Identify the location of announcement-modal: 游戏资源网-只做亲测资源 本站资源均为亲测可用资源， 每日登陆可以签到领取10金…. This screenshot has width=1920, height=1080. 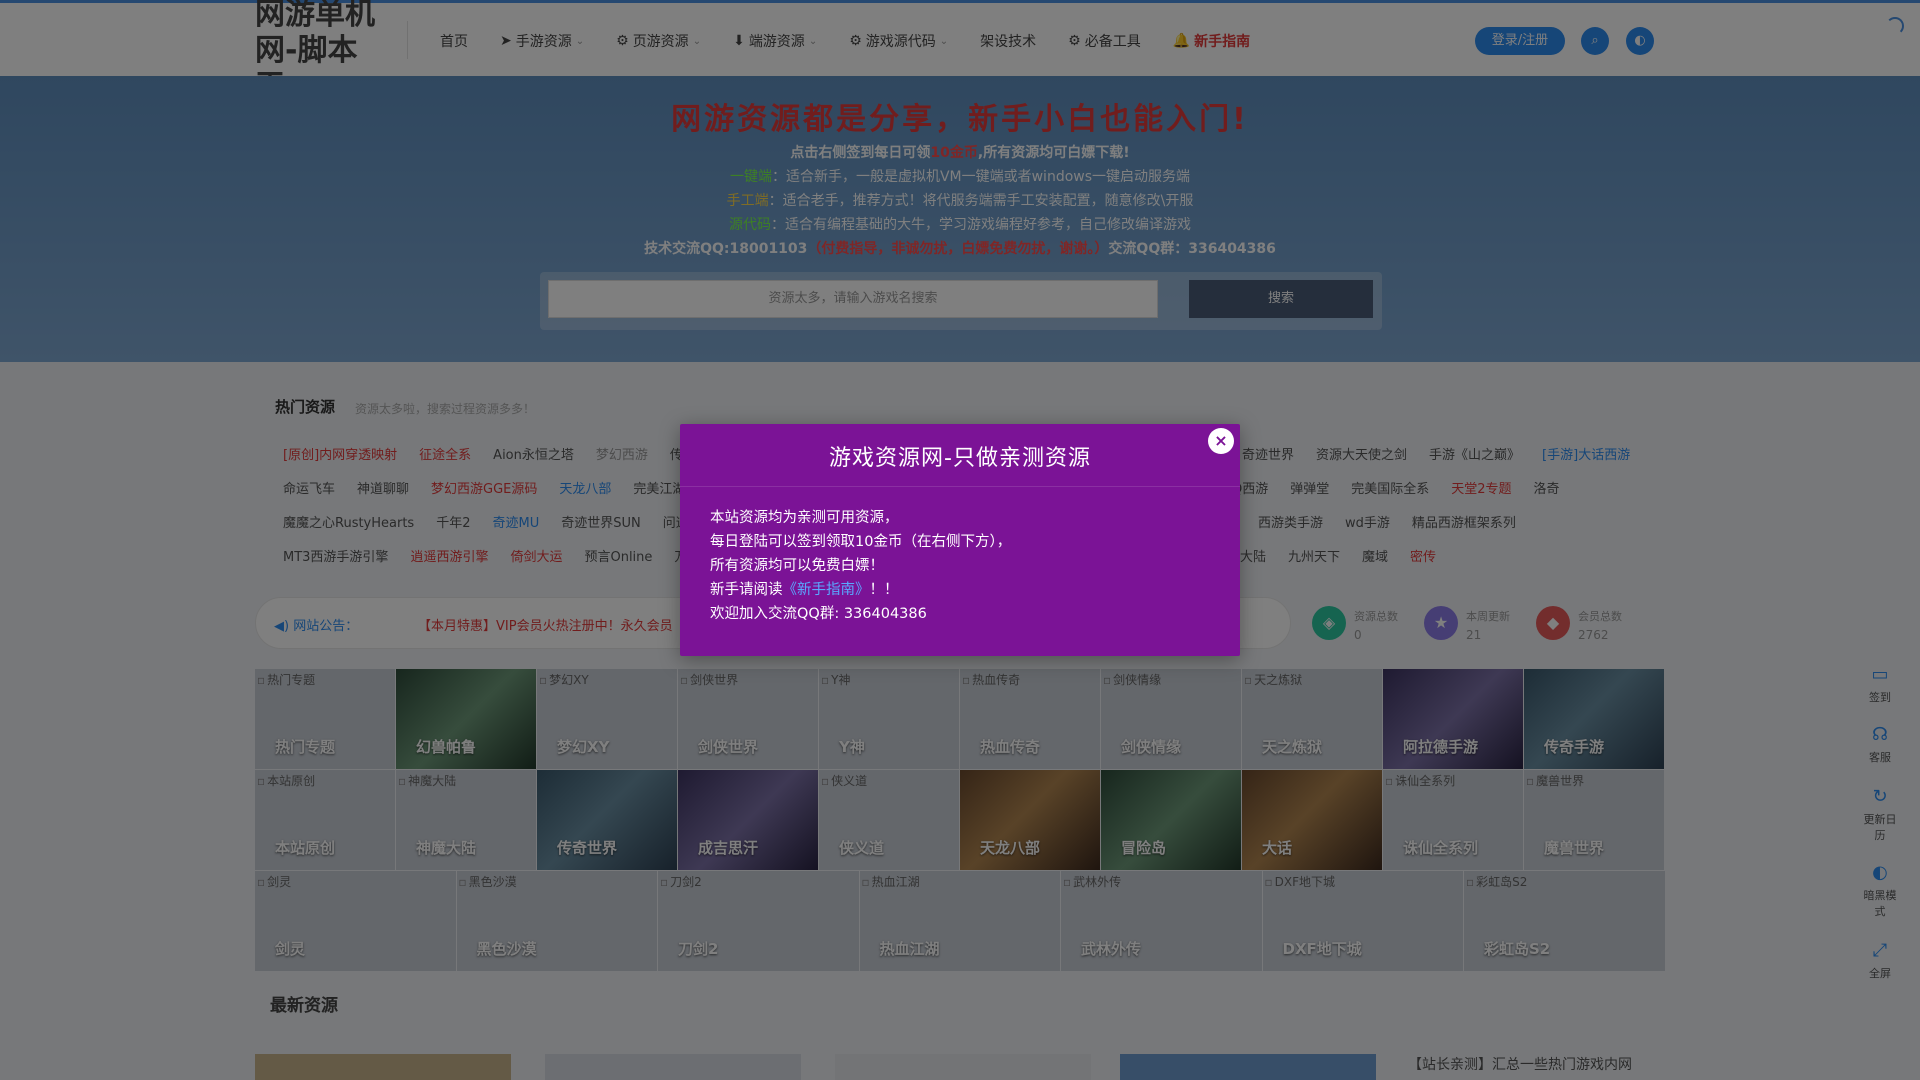
(960, 540).